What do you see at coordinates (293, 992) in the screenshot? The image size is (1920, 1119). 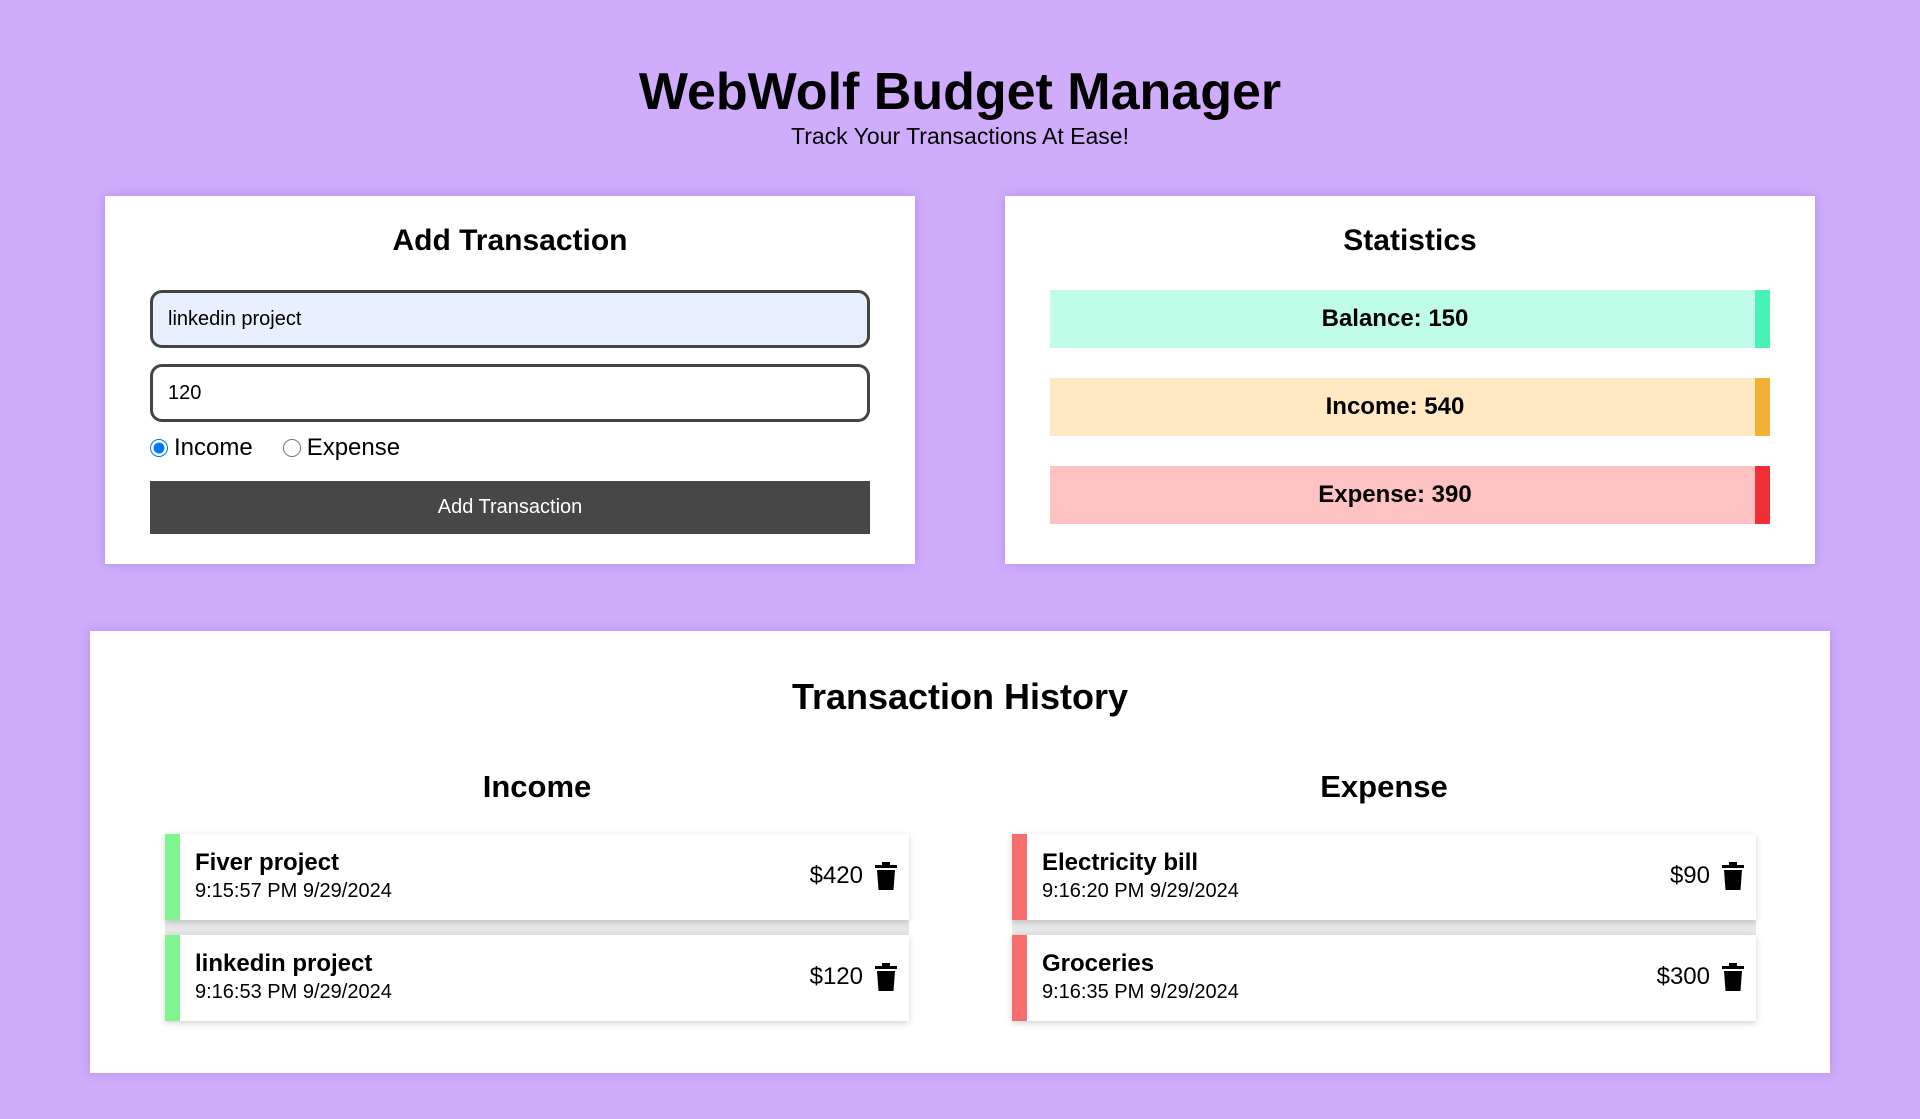 I see `transaction-time: 9:16:53 PM 9/29/2024` at bounding box center [293, 992].